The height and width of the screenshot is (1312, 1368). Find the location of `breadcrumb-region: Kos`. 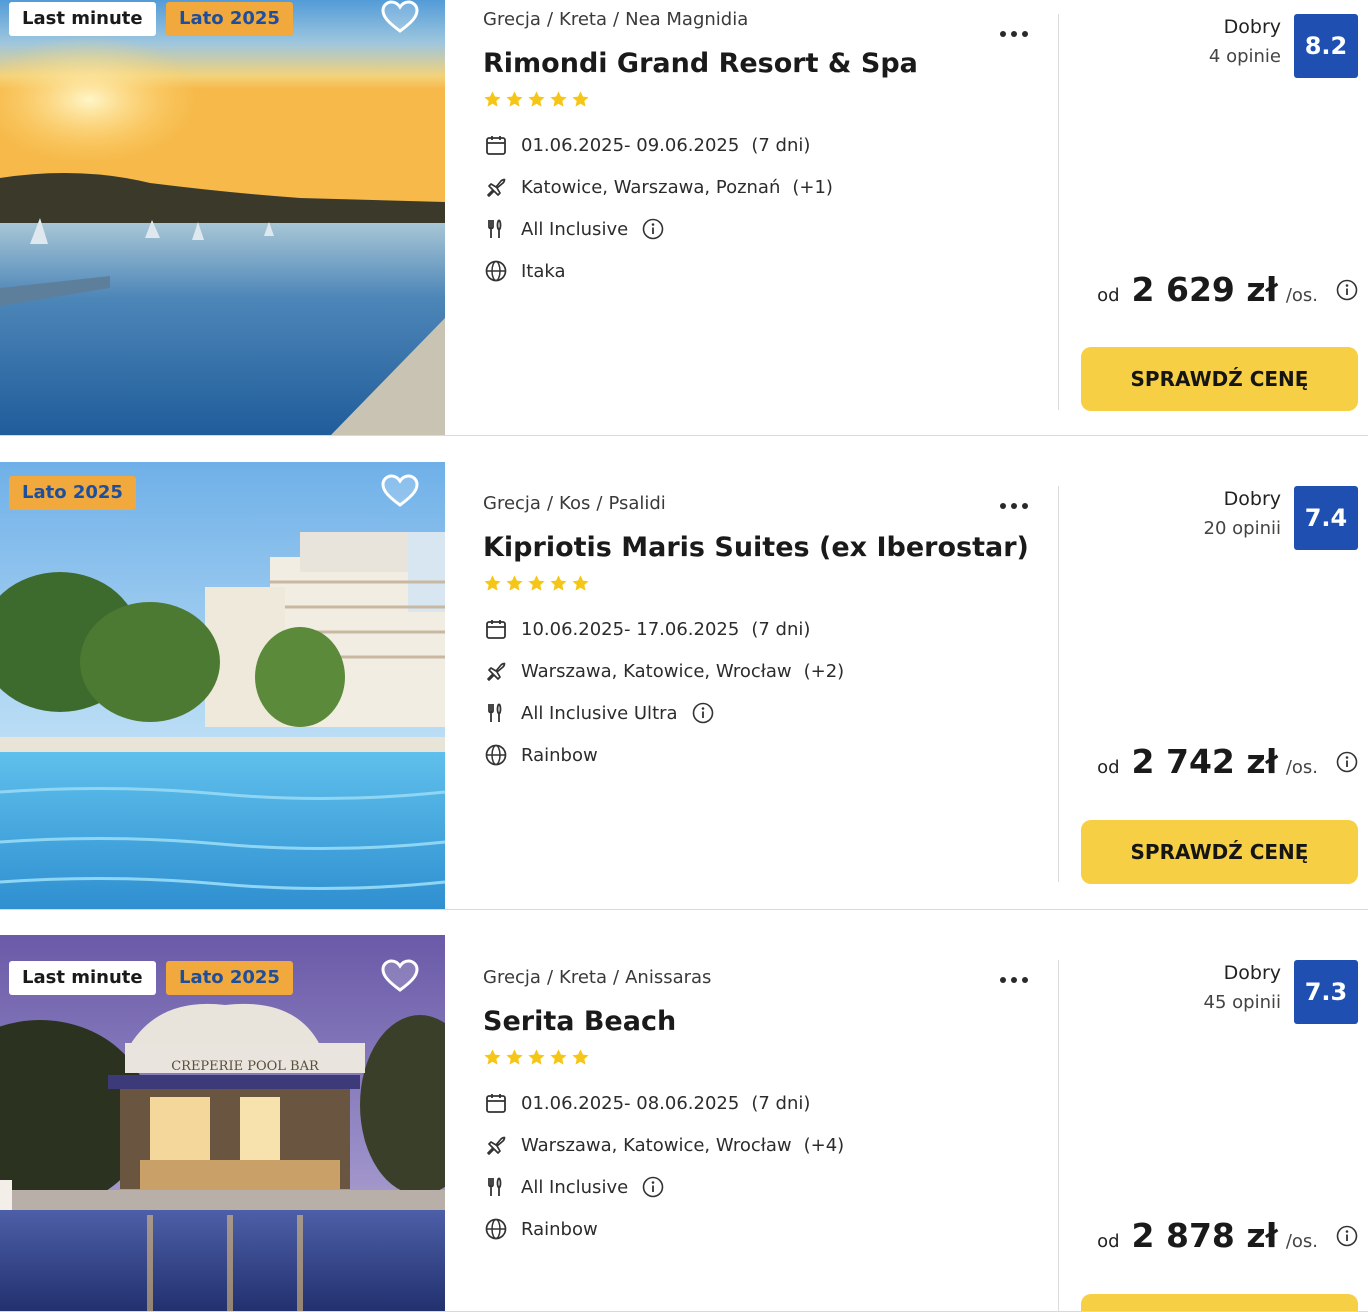

breadcrumb-region: Kos is located at coordinates (574, 503).